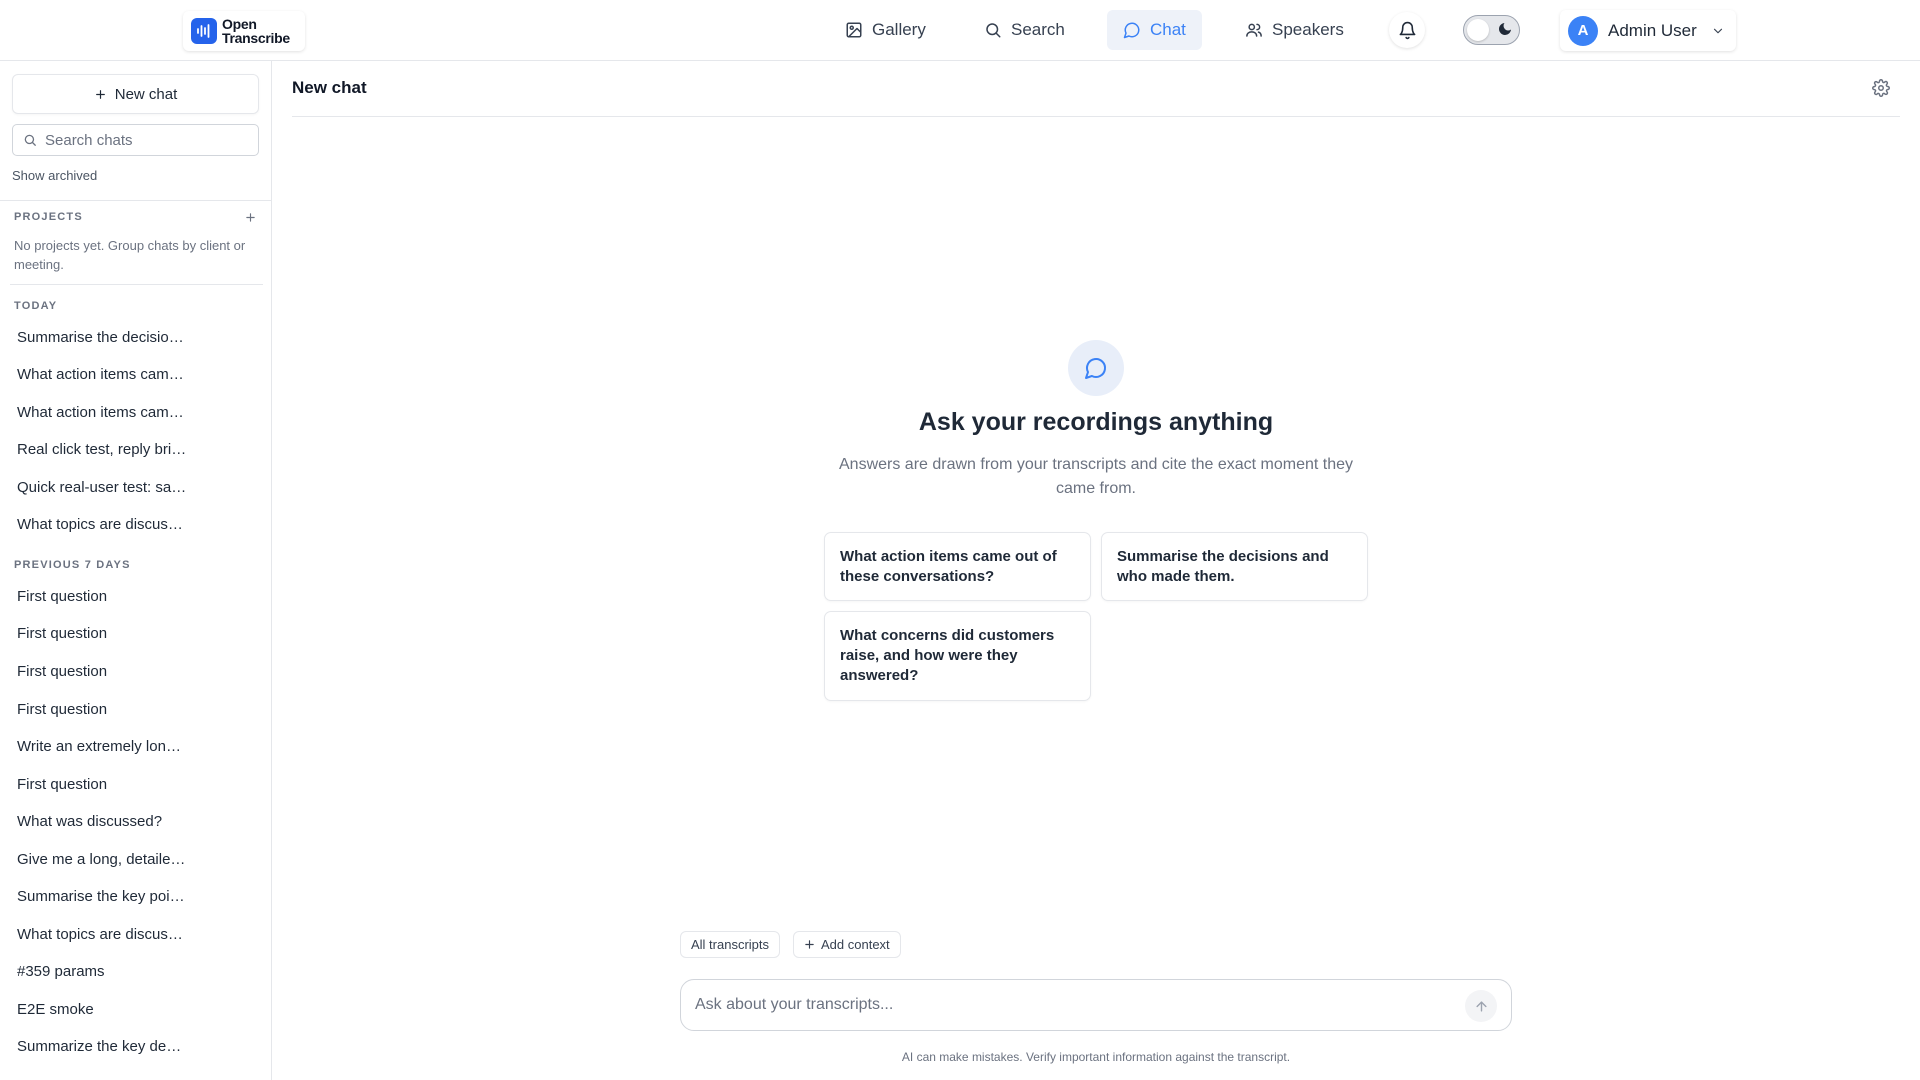  Describe the element at coordinates (1881, 88) in the screenshot. I see `gear-icon` at that location.